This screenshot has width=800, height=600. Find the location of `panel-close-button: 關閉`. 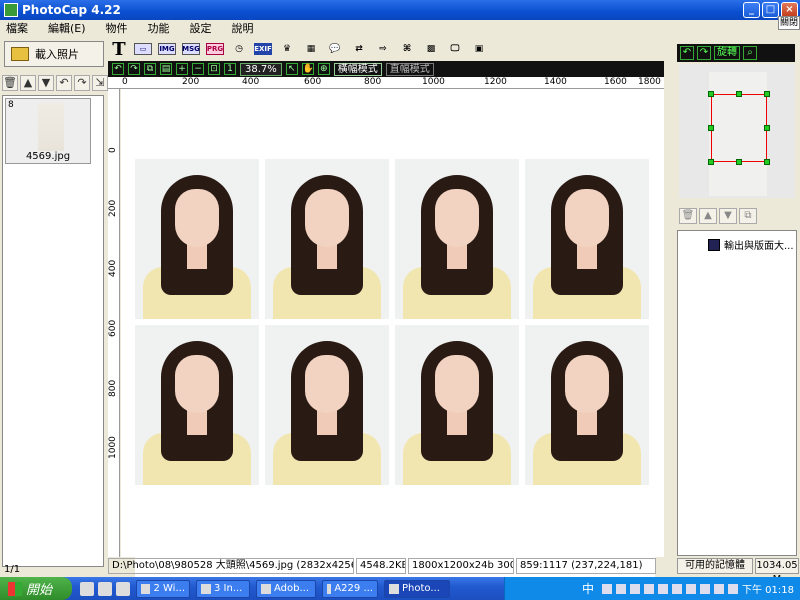

panel-close-button: 關閉 is located at coordinates (789, 23).